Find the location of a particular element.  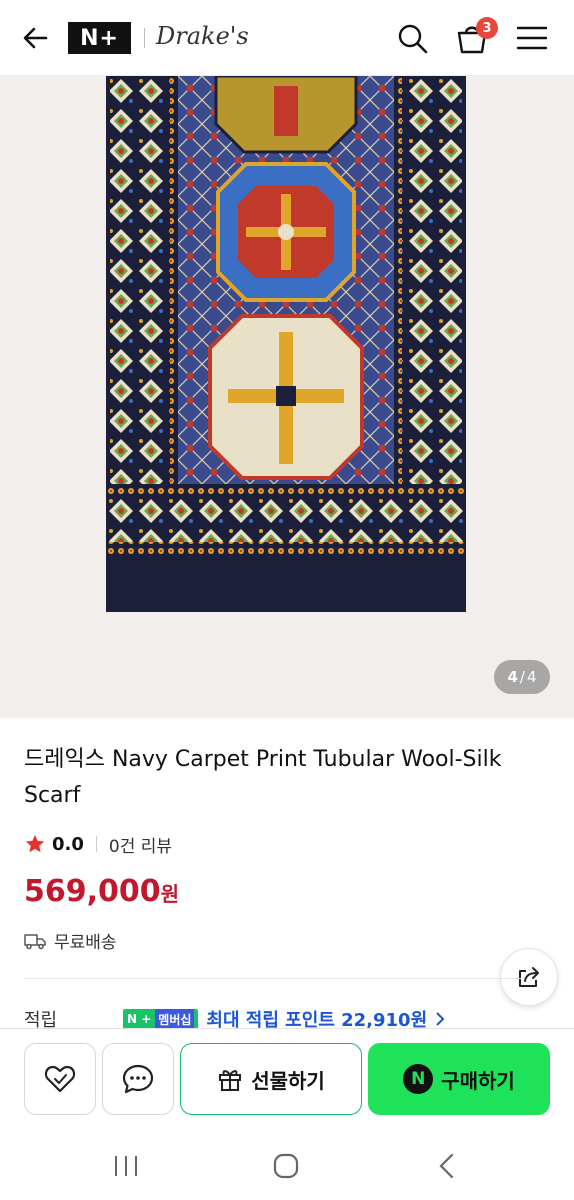

price: 569,000원 is located at coordinates (101, 891).